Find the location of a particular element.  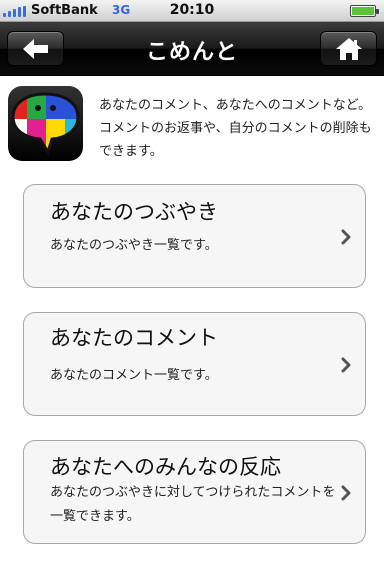

home-icon is located at coordinates (348, 48).